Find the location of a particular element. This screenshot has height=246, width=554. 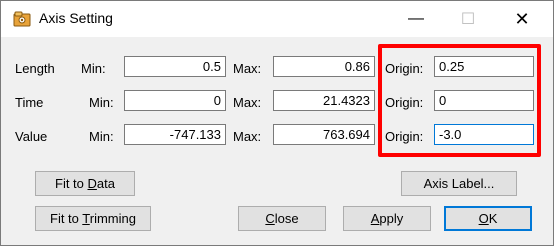

length-min-label: Min: is located at coordinates (93, 68).